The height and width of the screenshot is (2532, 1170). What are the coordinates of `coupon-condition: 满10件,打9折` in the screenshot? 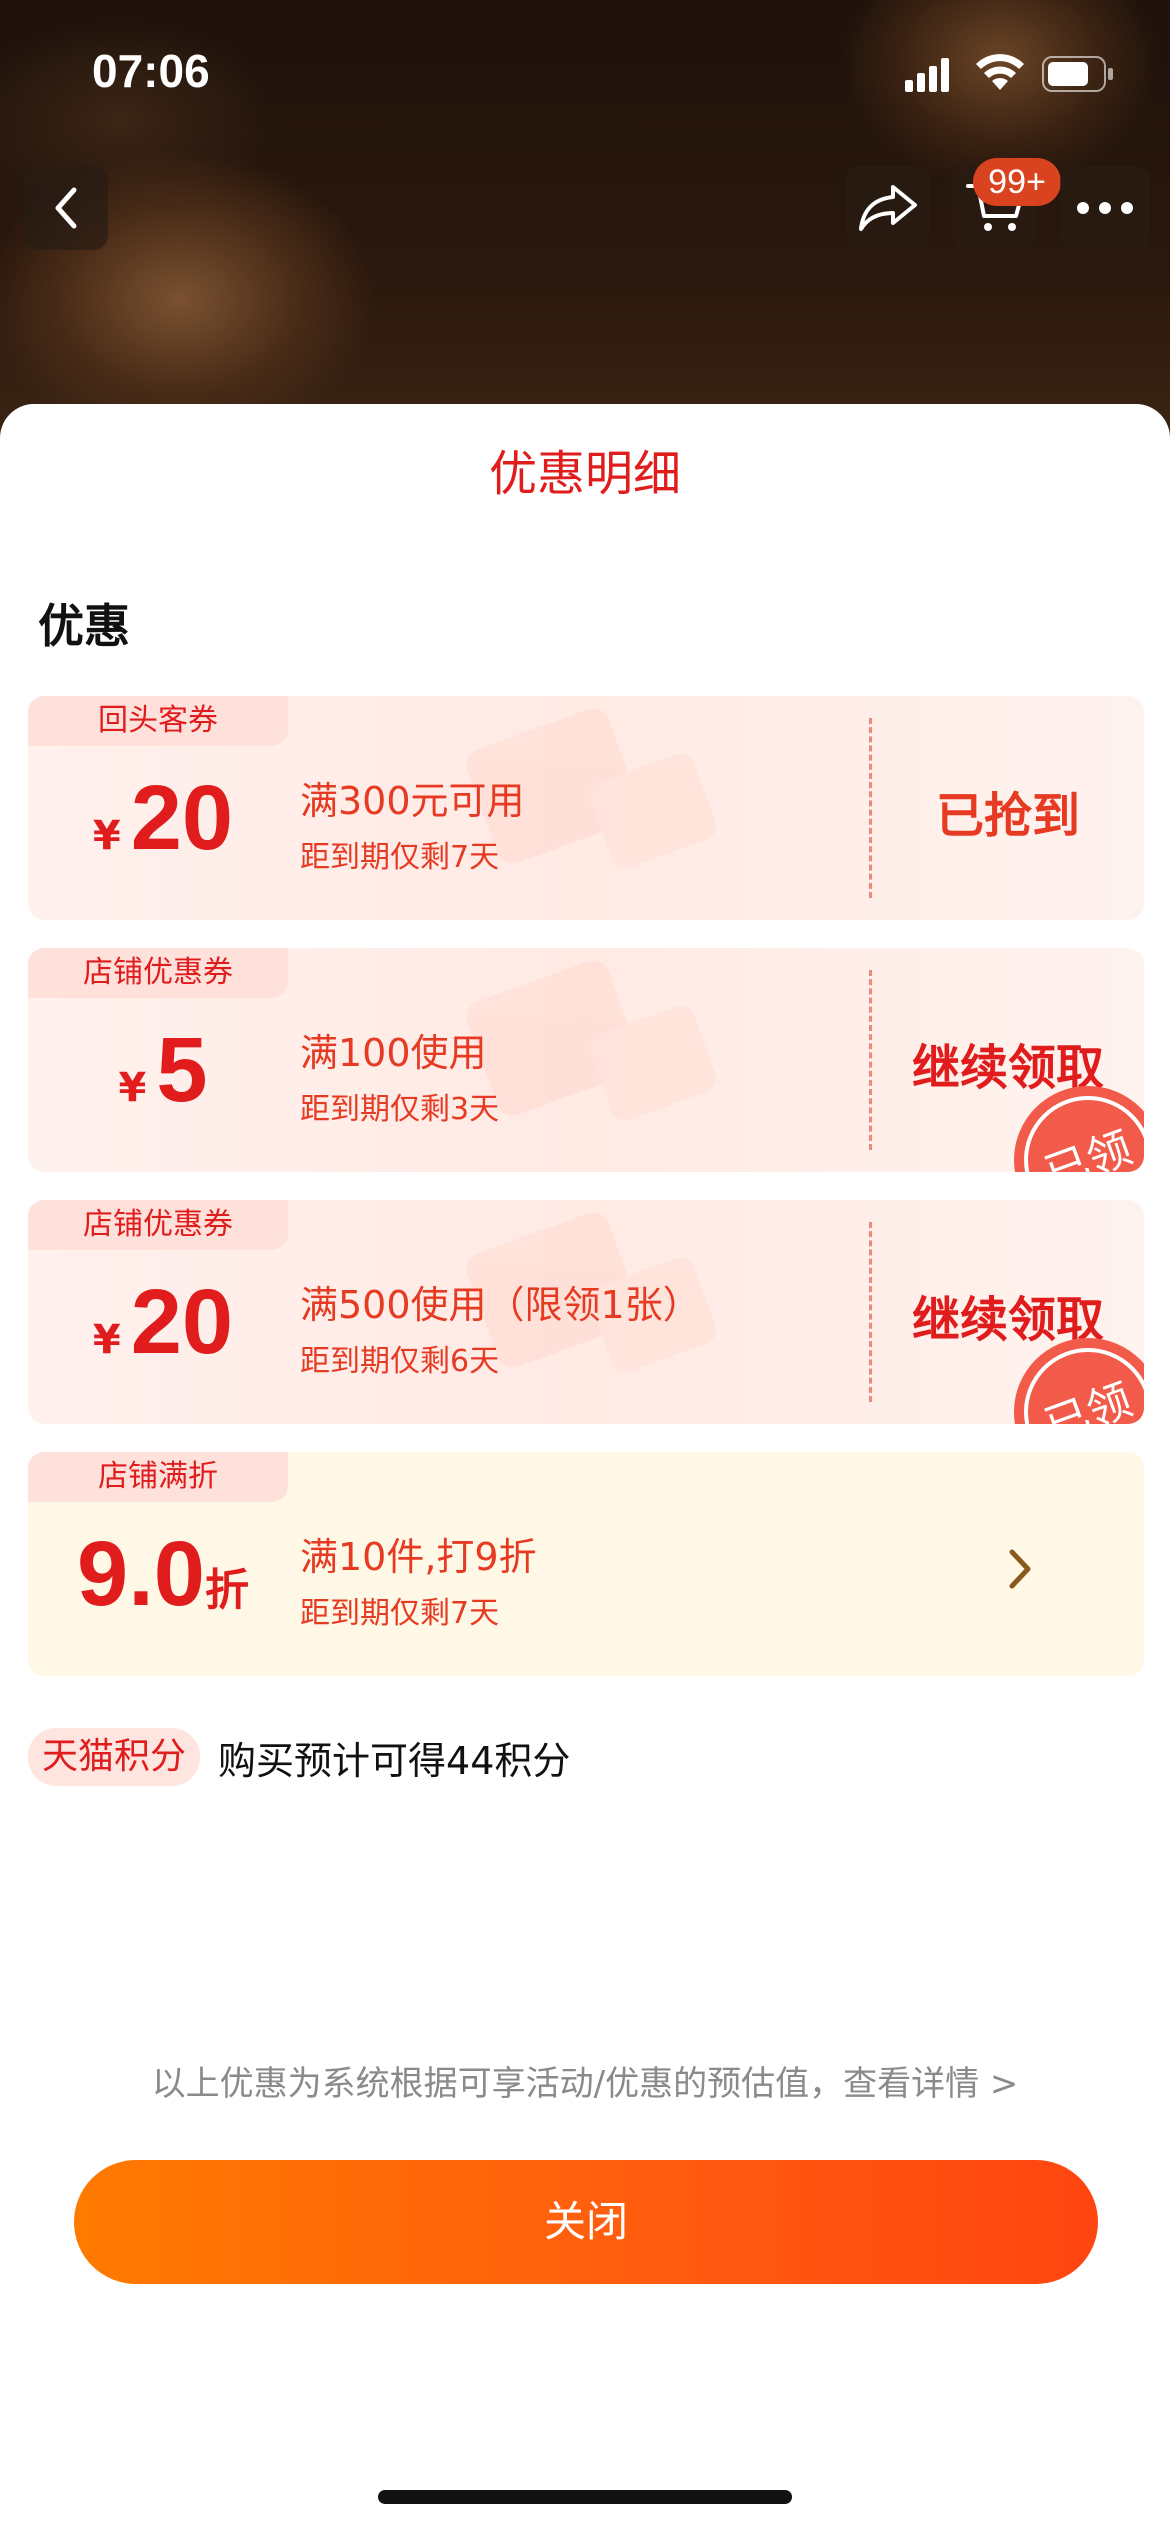 It's located at (418, 1557).